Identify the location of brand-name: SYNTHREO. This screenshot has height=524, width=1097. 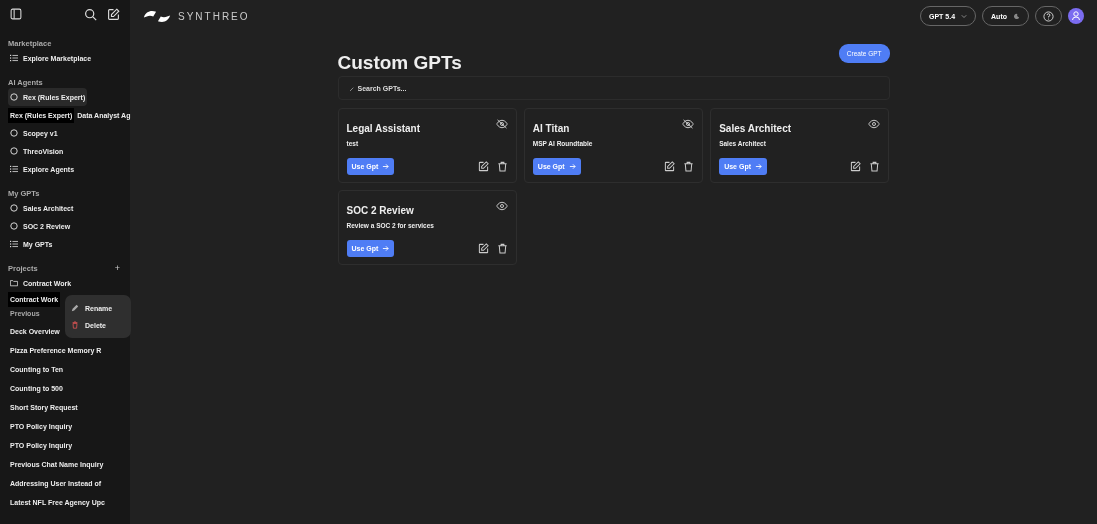
(214, 16).